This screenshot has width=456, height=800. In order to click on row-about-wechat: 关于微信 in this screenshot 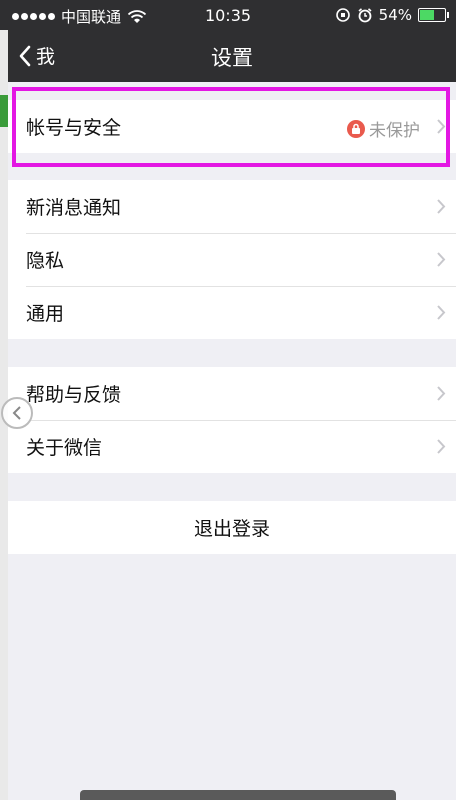, I will do `click(232, 446)`.